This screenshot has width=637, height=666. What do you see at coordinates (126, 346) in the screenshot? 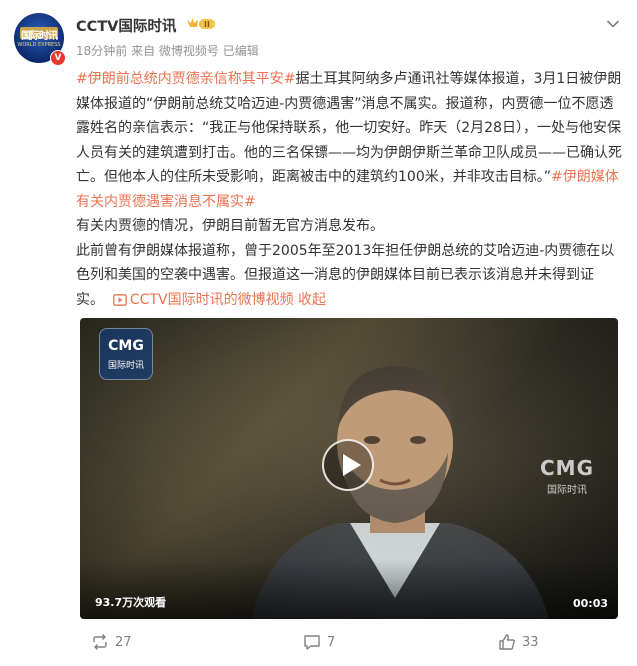
I see `cmg-logo-line1: CMG` at bounding box center [126, 346].